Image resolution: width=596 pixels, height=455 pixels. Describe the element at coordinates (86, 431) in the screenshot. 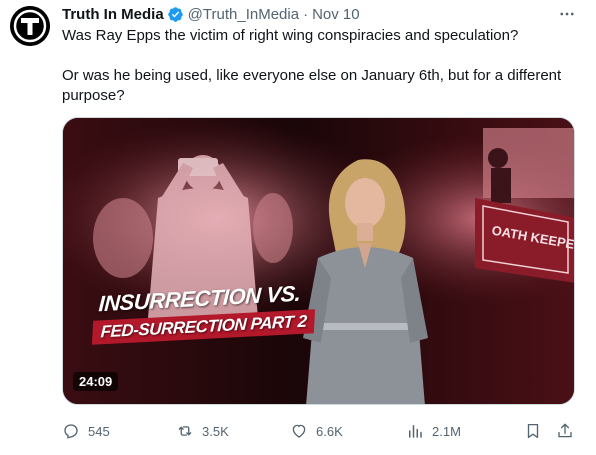

I see `reply-button: 545` at that location.